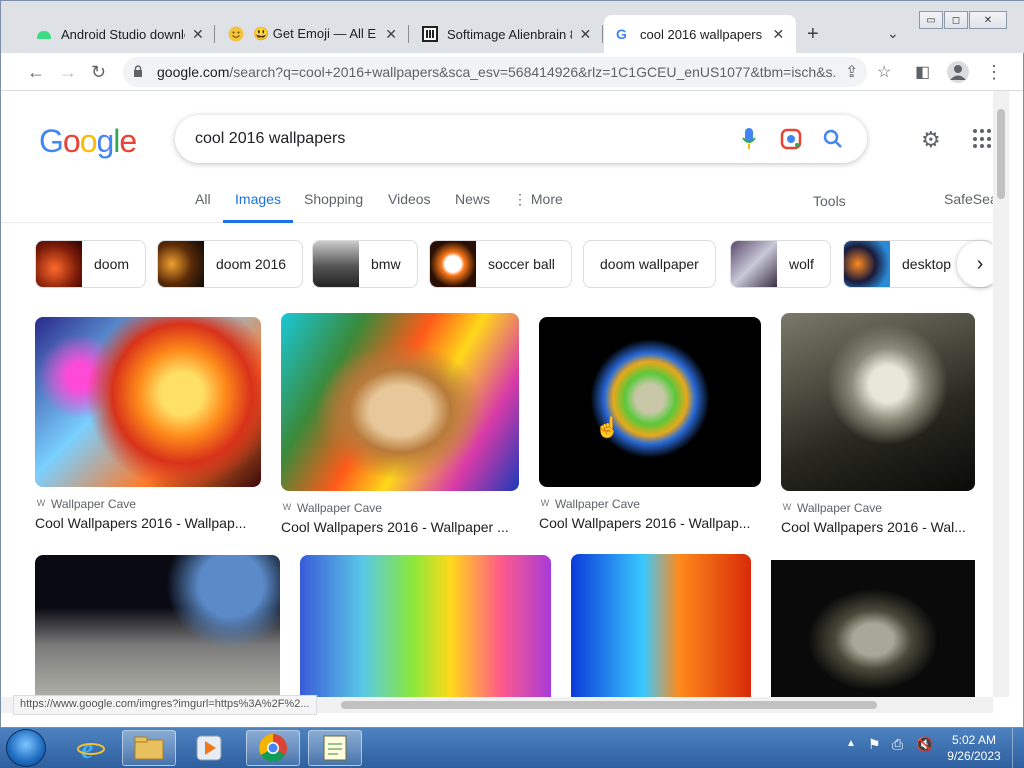 The image size is (1024, 768). I want to click on chevron-down-icon: ⌄, so click(893, 33).